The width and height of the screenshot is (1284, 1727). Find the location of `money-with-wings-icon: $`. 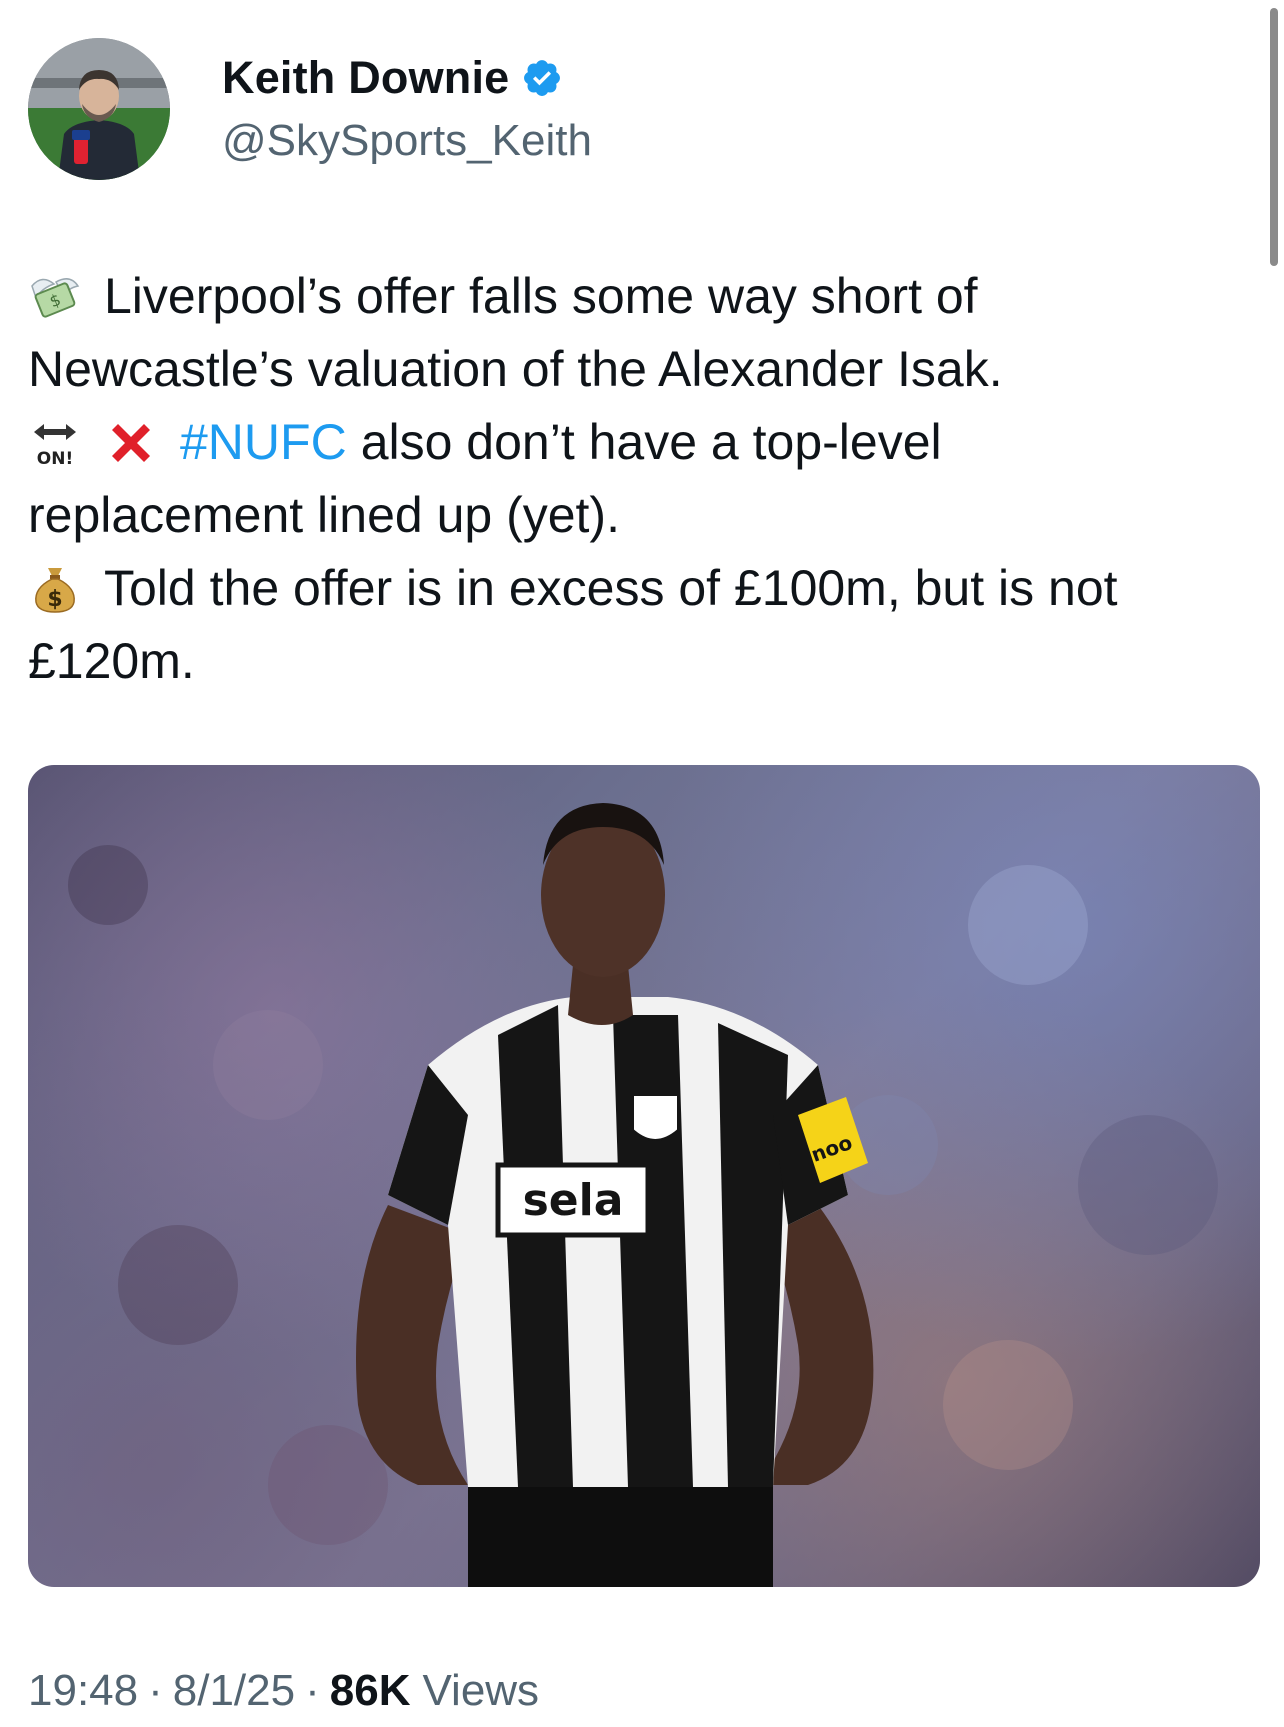

money-with-wings-icon: $ is located at coordinates (55, 297).